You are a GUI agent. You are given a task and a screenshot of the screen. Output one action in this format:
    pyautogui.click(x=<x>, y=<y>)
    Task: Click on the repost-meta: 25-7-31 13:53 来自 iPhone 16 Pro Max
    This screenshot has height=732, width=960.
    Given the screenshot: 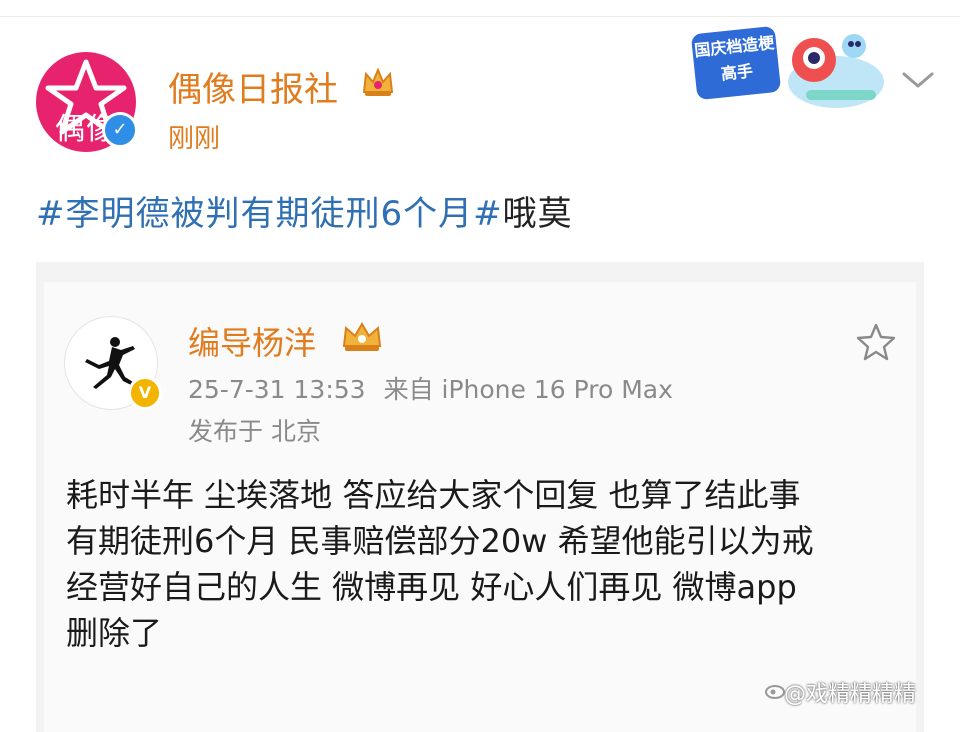 What is the action you would take?
    pyautogui.click(x=430, y=388)
    